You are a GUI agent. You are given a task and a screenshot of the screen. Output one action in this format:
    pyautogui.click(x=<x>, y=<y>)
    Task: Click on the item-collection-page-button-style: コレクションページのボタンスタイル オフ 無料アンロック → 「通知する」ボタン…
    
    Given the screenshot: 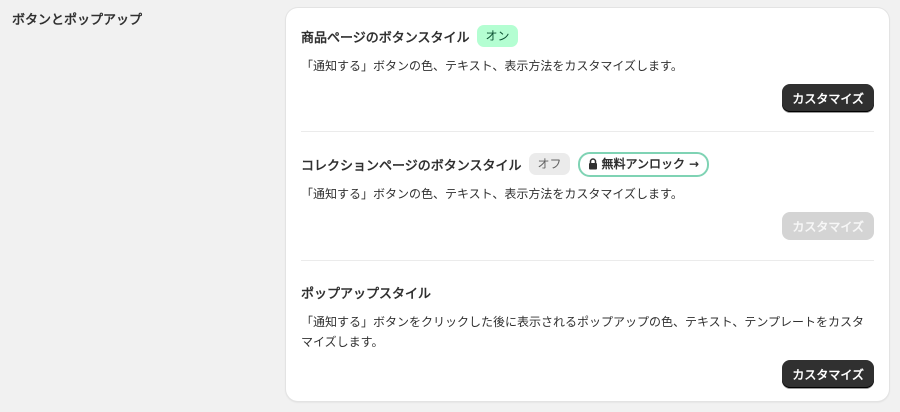 What is the action you would take?
    pyautogui.click(x=587, y=195)
    